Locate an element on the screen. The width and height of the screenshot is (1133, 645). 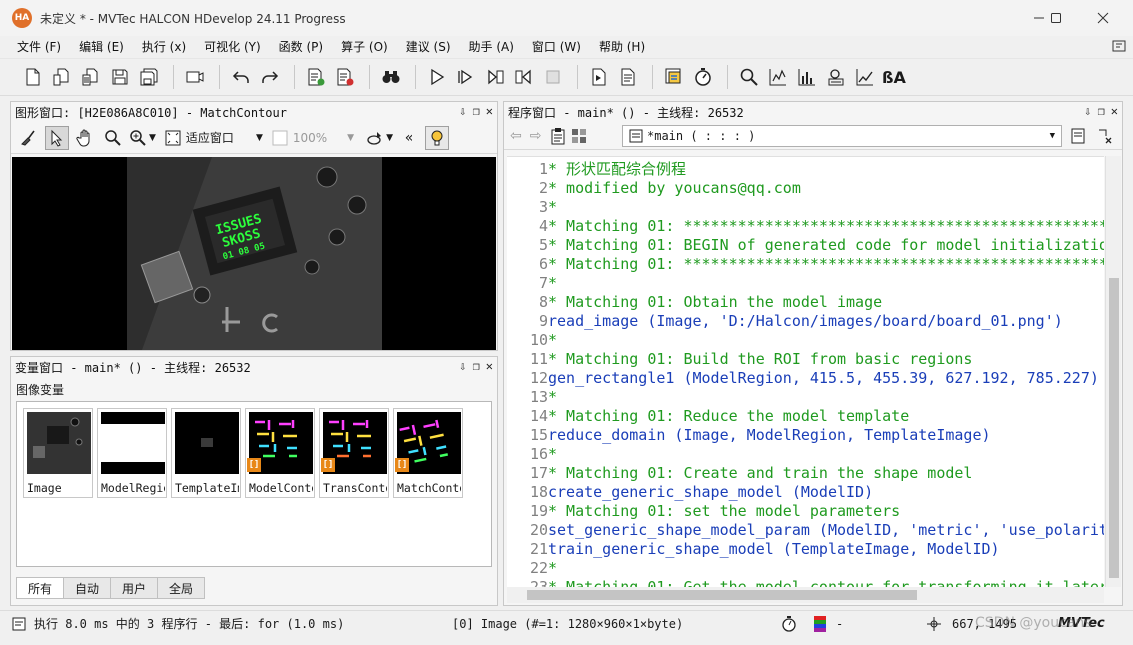
variable-thumbnail-image: Image is located at coordinates (58, 453).